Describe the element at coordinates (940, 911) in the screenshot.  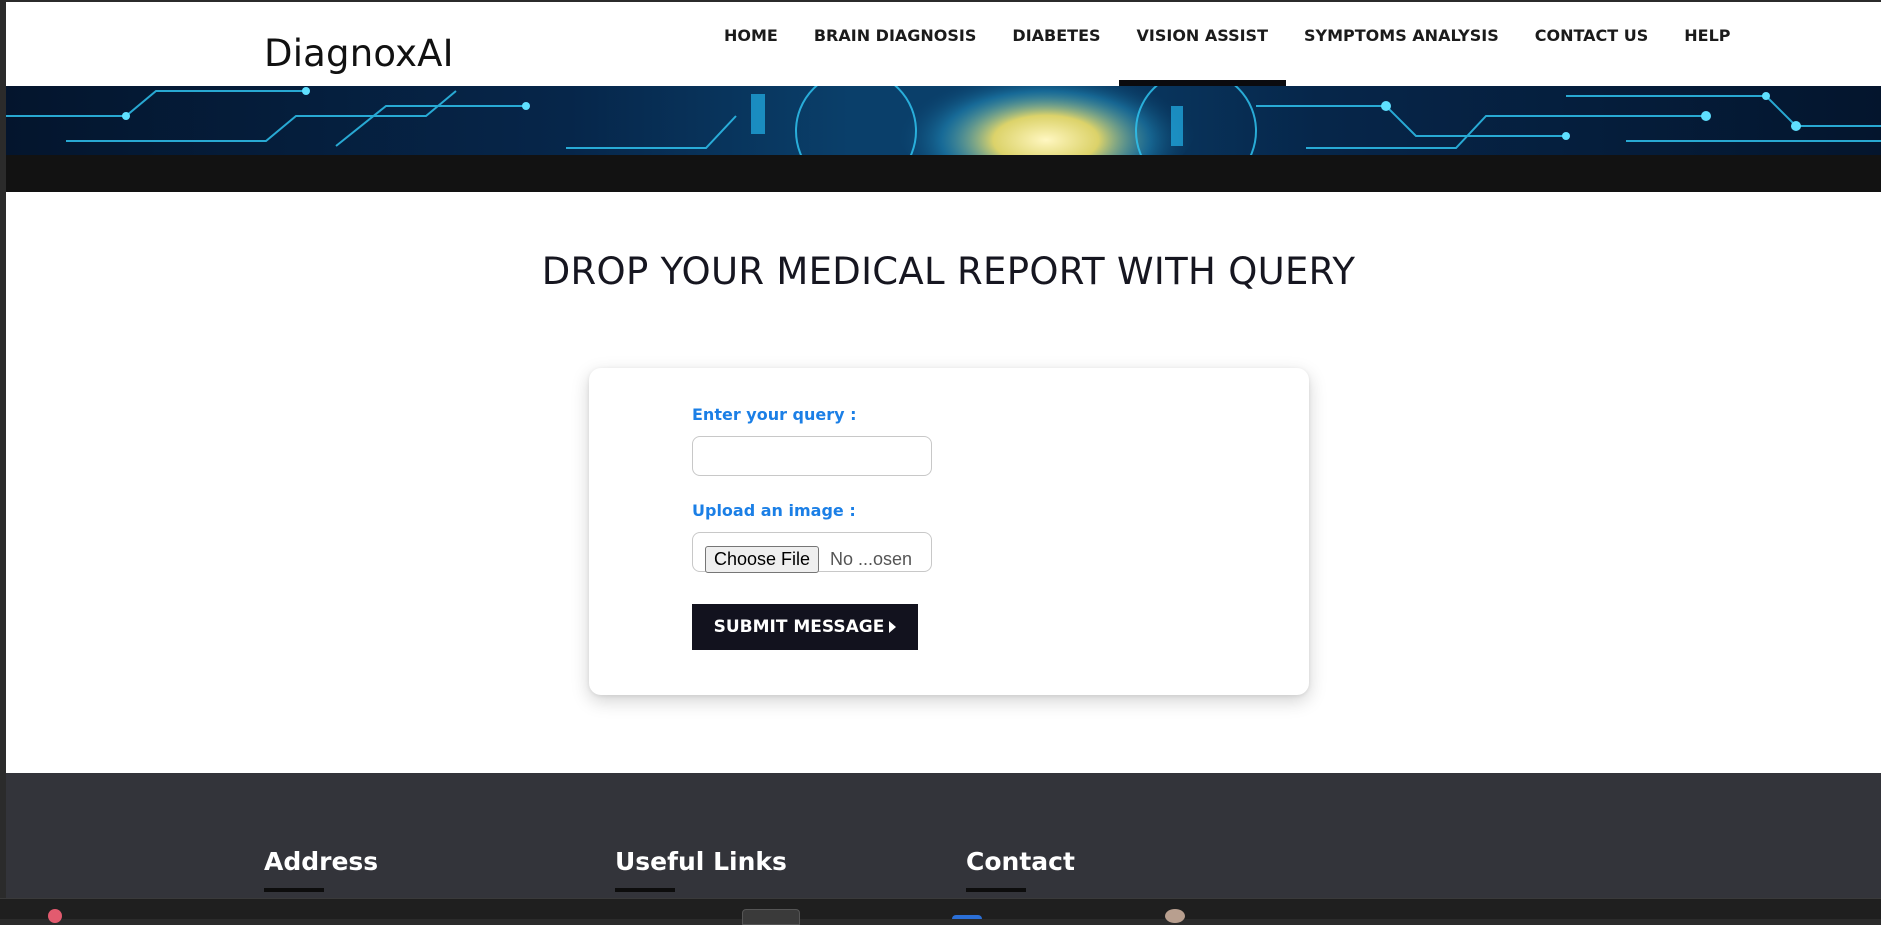
I see `os-taskbar` at that location.